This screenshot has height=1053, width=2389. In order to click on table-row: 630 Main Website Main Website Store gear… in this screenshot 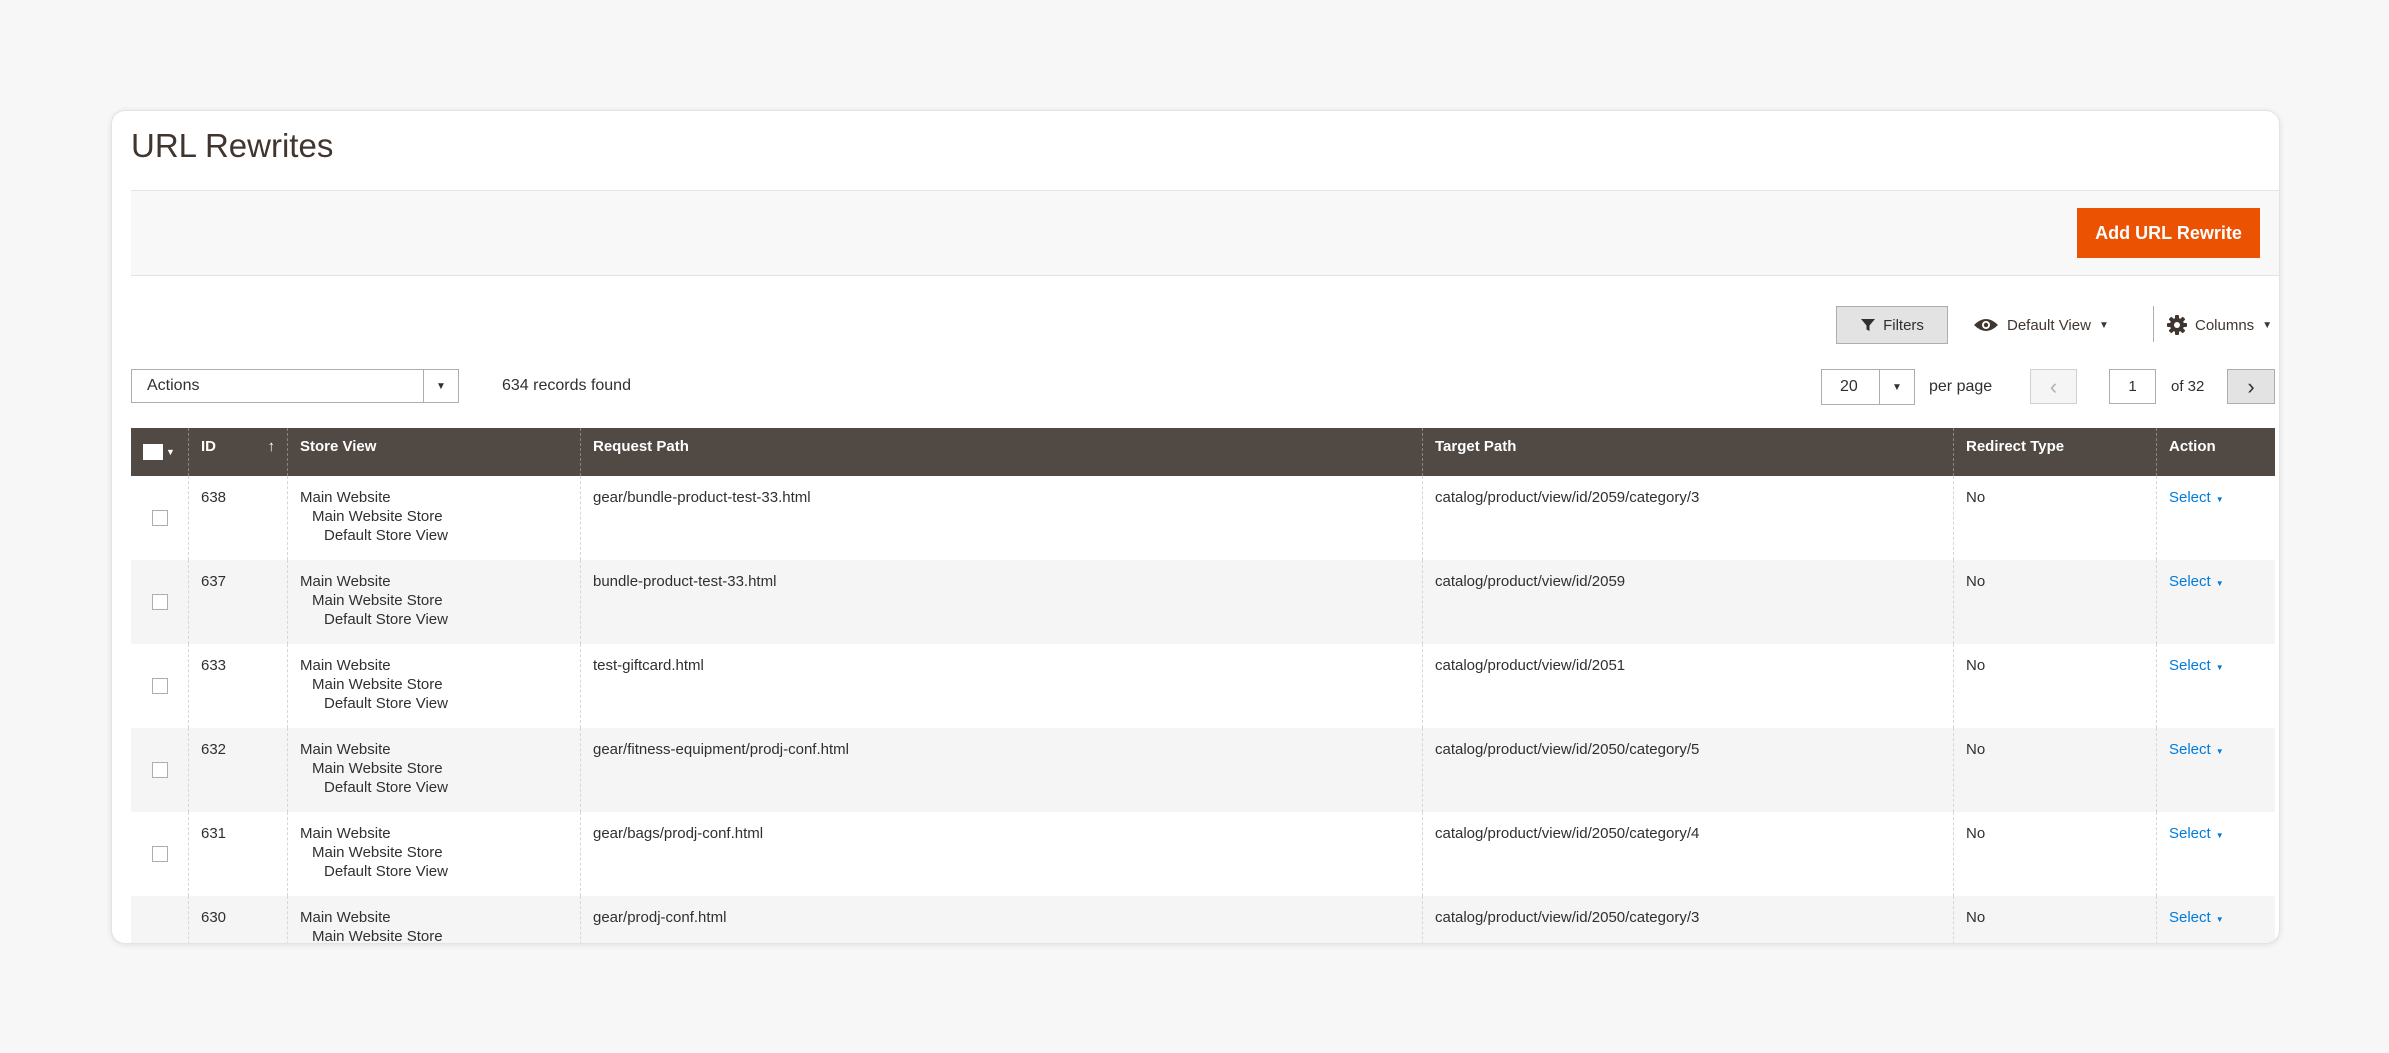, I will do `click(1203, 919)`.